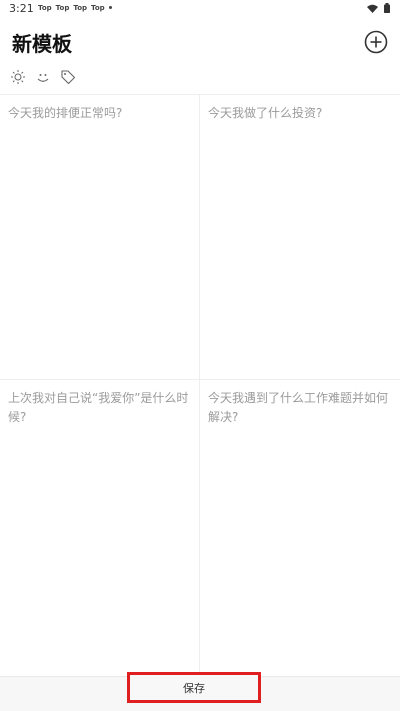  I want to click on tag-icon, so click(68, 77).